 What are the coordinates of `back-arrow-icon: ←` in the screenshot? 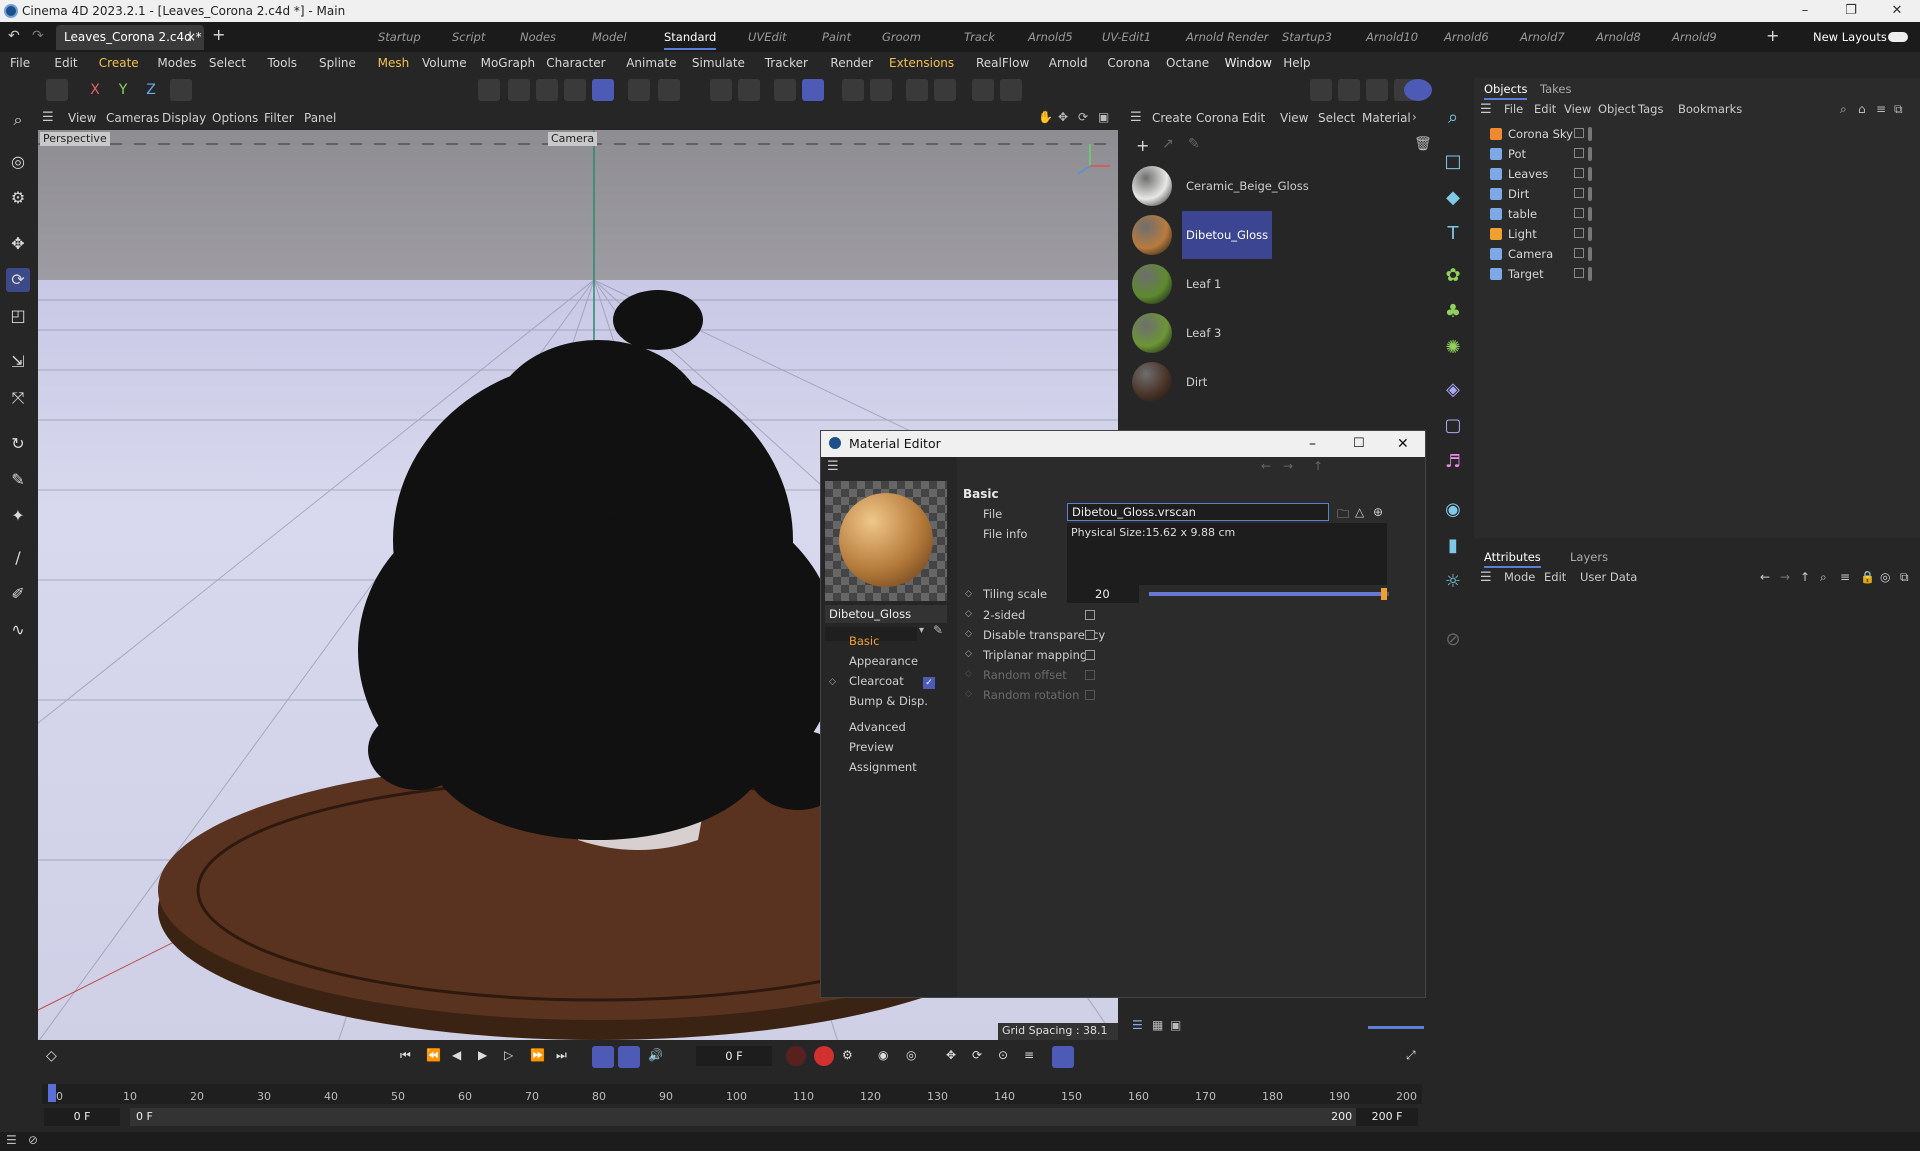 It's located at (1266, 466).